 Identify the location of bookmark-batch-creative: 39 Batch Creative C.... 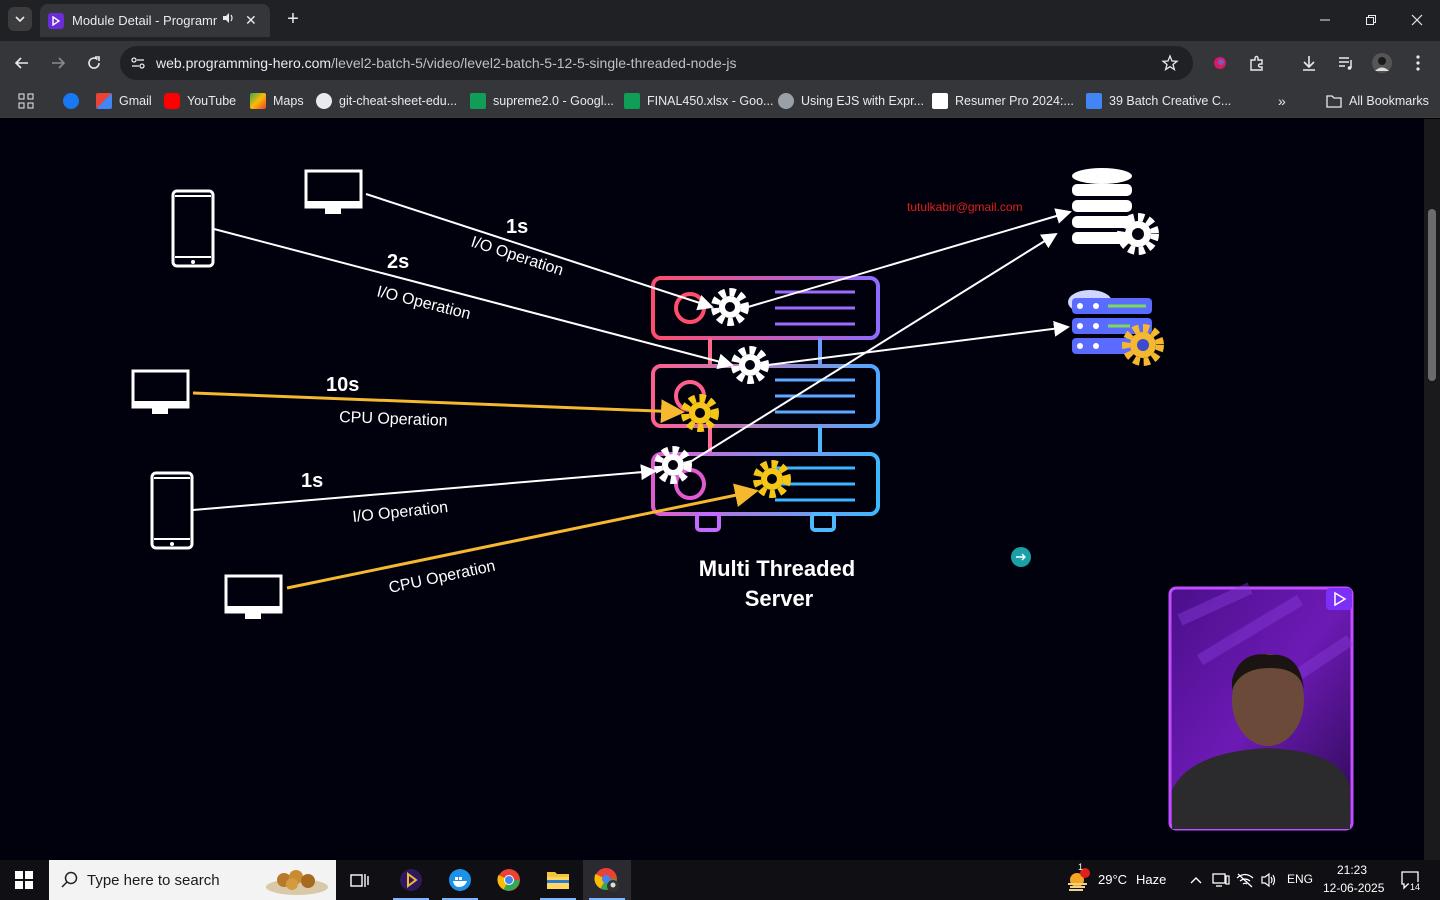
(1158, 101).